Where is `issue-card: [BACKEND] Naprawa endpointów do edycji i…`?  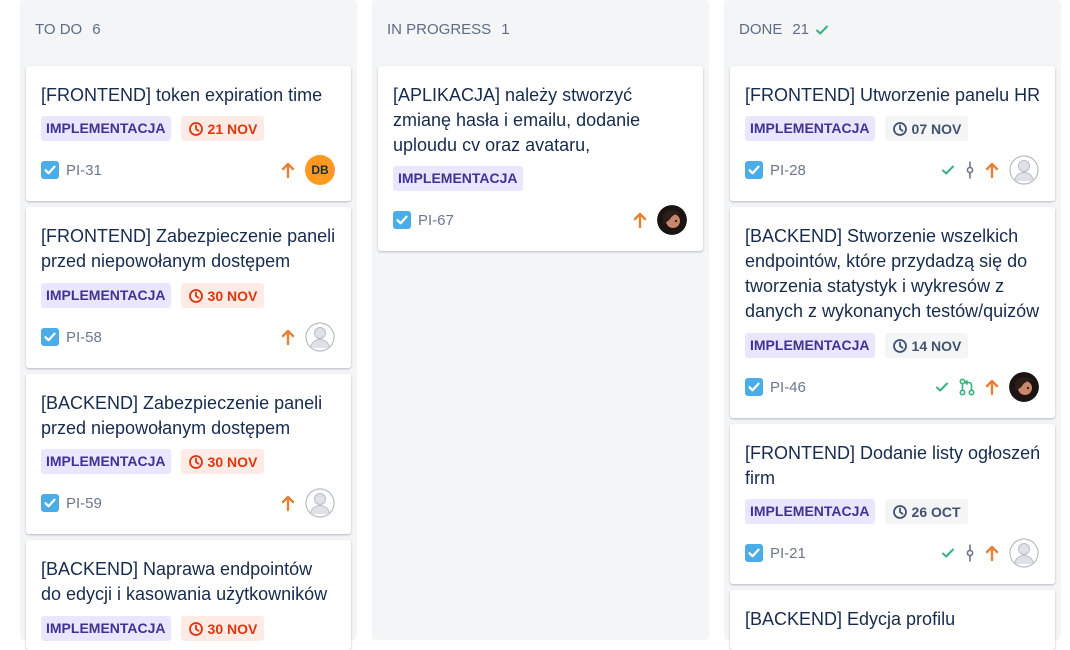 issue-card: [BACKEND] Naprawa endpointów do edycji i… is located at coordinates (188, 595).